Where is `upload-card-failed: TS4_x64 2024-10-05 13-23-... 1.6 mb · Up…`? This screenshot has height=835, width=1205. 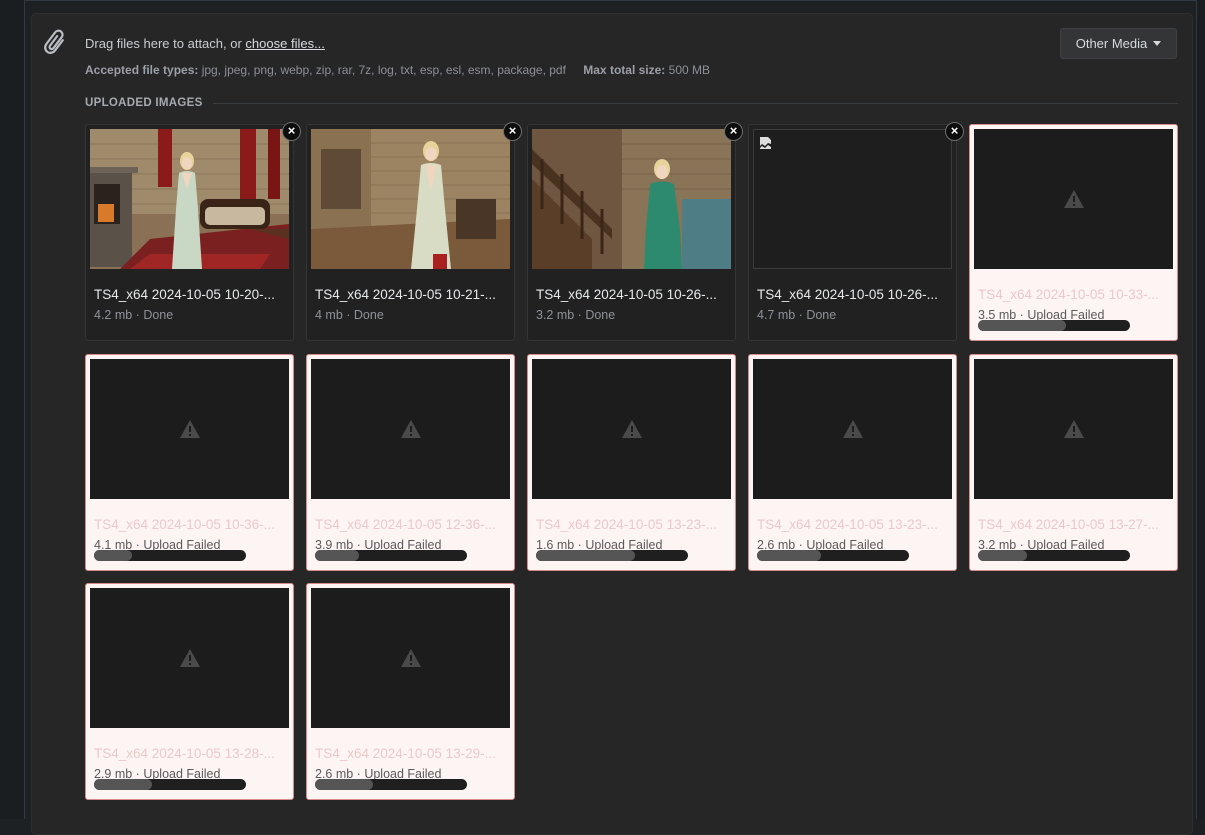 upload-card-failed: TS4_x64 2024-10-05 13-23-... 1.6 mb · Up… is located at coordinates (631, 462).